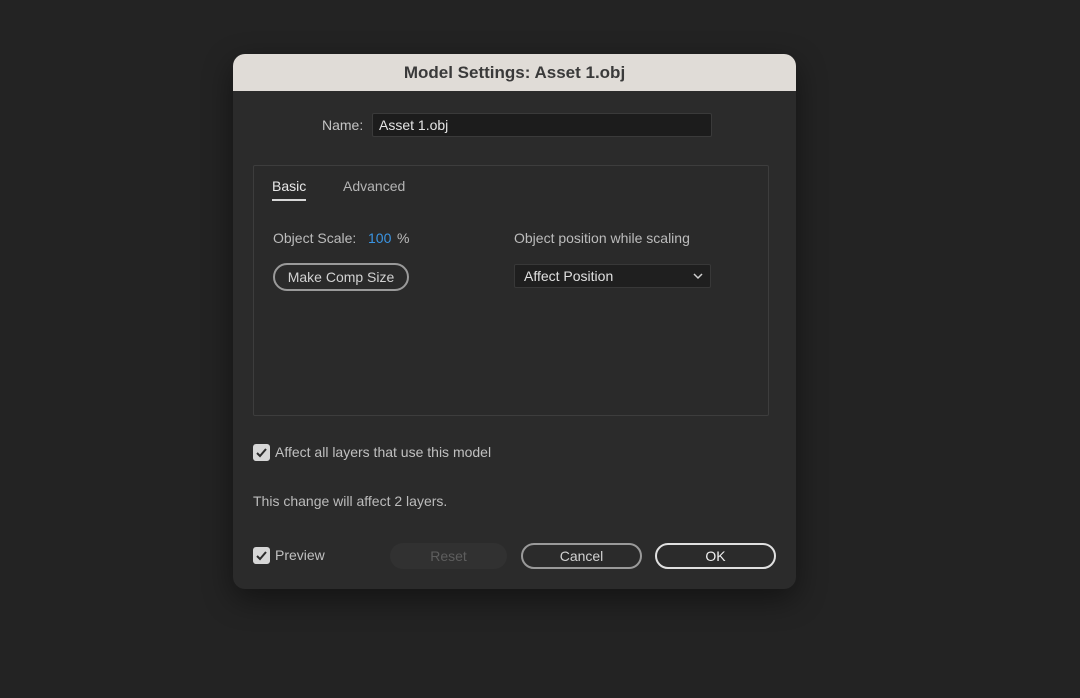 Image resolution: width=1080 pixels, height=698 pixels. What do you see at coordinates (514, 72) in the screenshot?
I see `dialog-title: Model Settings: Asset 1.obj` at bounding box center [514, 72].